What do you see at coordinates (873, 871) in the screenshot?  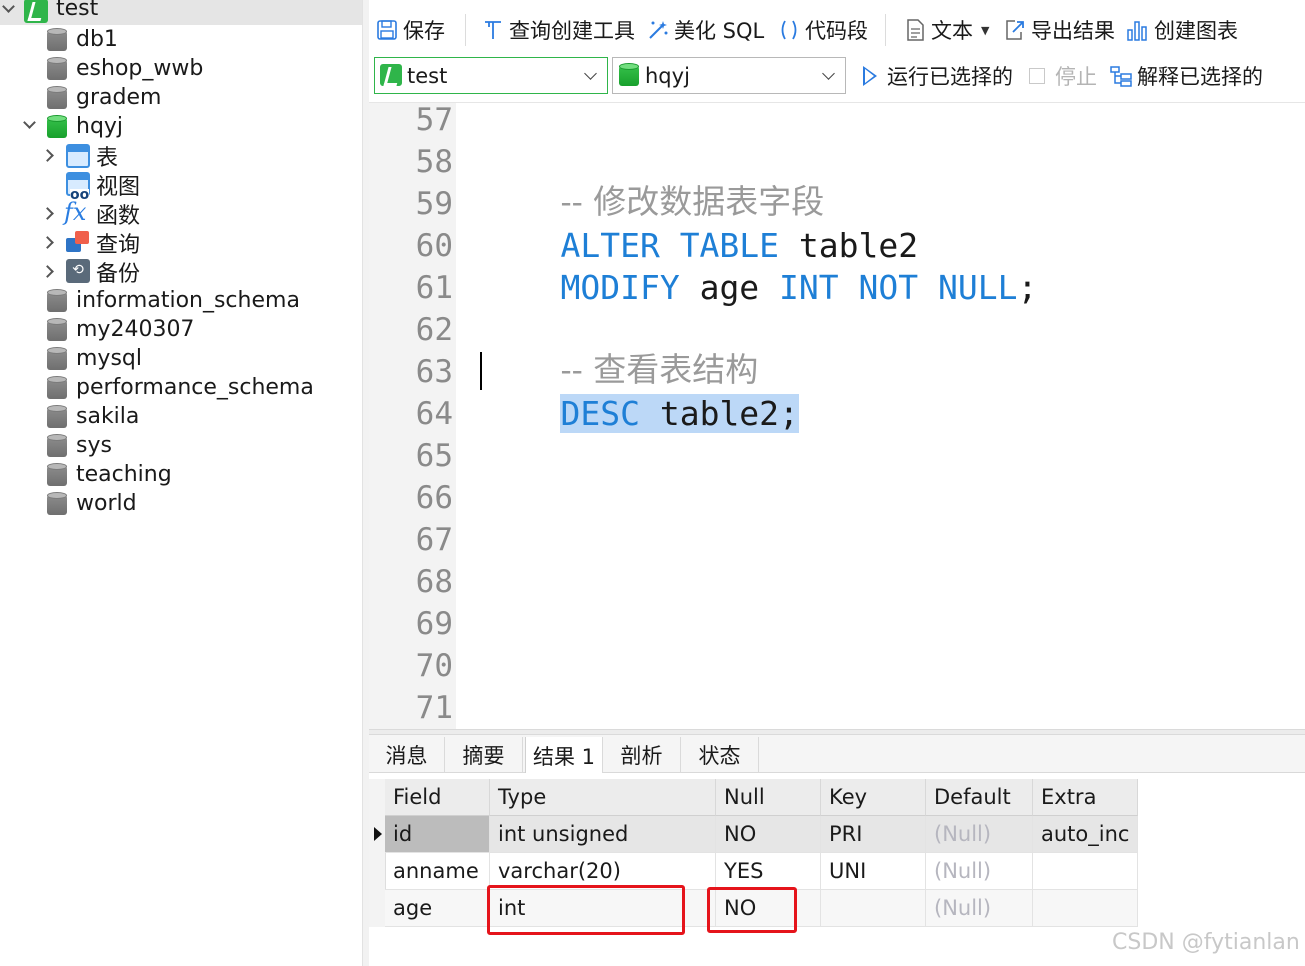 I see `table-cell: UNI` at bounding box center [873, 871].